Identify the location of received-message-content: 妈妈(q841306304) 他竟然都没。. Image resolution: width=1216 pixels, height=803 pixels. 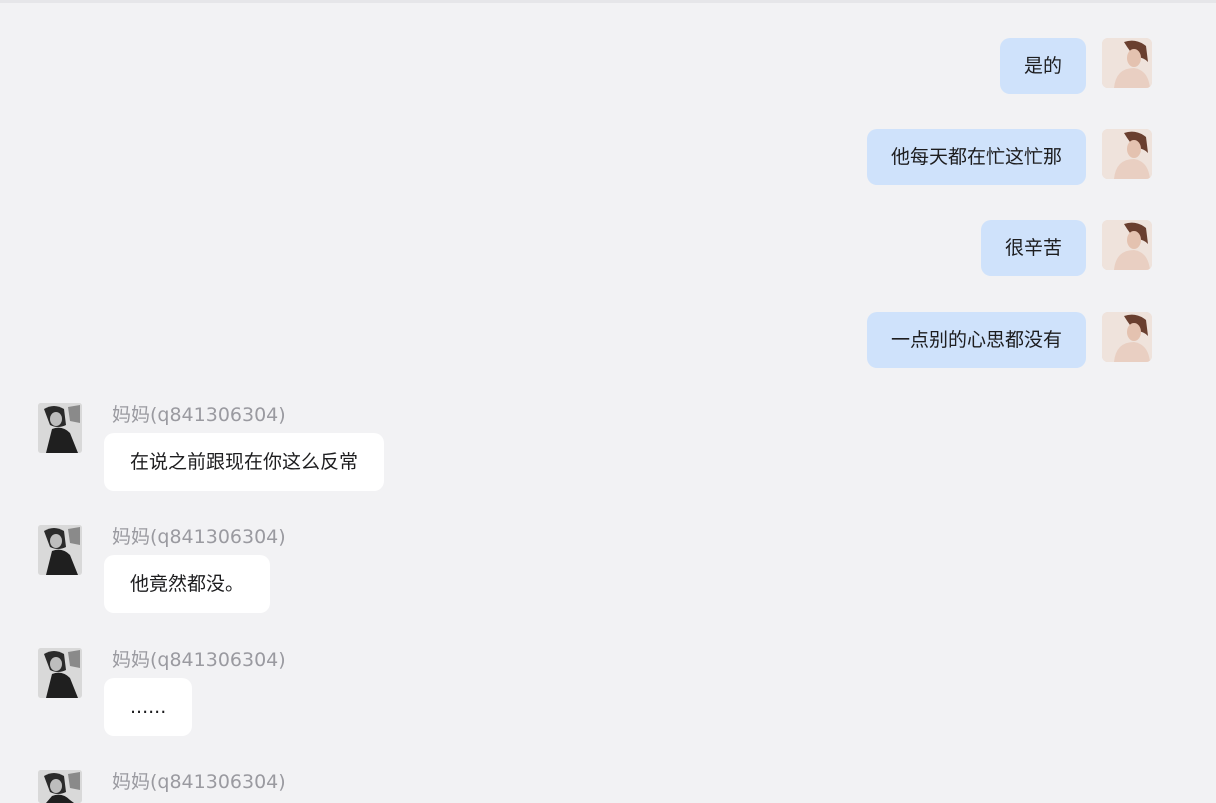
(195, 569).